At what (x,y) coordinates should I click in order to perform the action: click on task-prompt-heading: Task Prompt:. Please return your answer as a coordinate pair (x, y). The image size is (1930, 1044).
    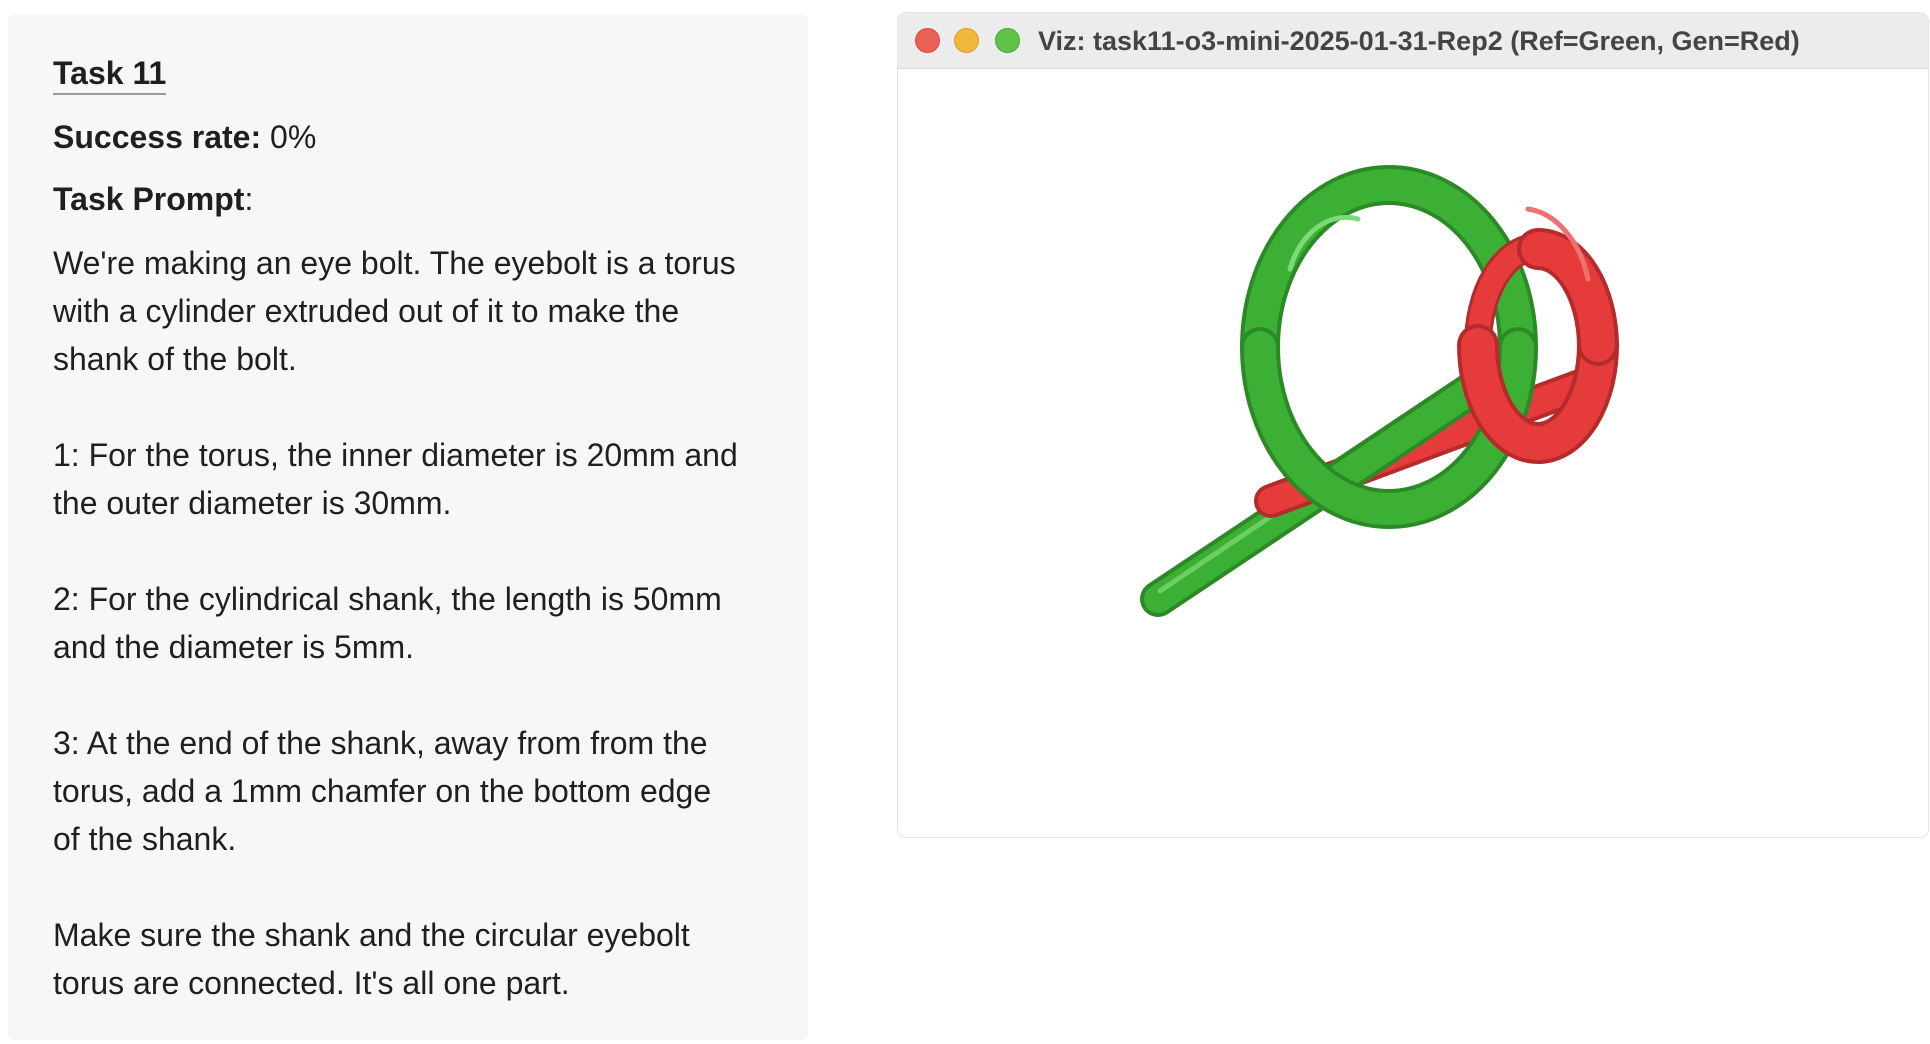
    Looking at the image, I should click on (408, 199).